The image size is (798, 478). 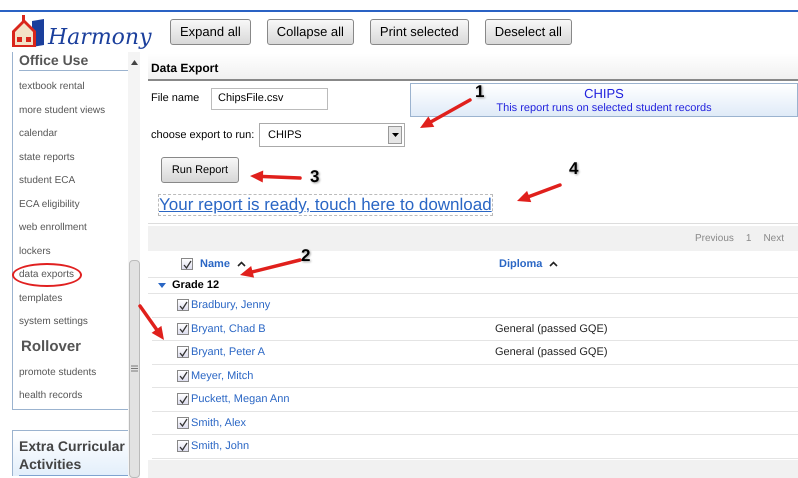 I want to click on sidebar-link: state reports, so click(x=47, y=157).